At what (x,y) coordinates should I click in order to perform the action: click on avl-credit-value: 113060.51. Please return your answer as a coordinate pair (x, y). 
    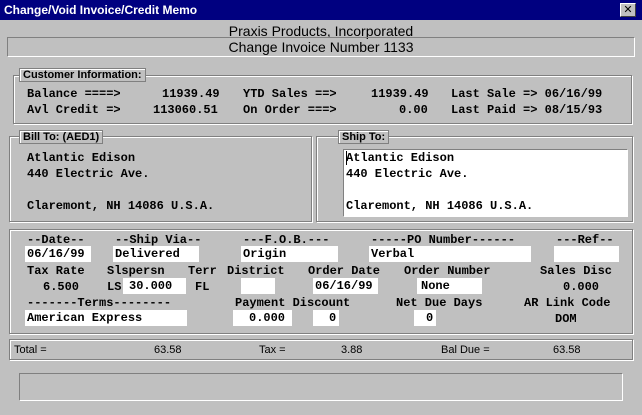
    Looking at the image, I should click on (185, 110).